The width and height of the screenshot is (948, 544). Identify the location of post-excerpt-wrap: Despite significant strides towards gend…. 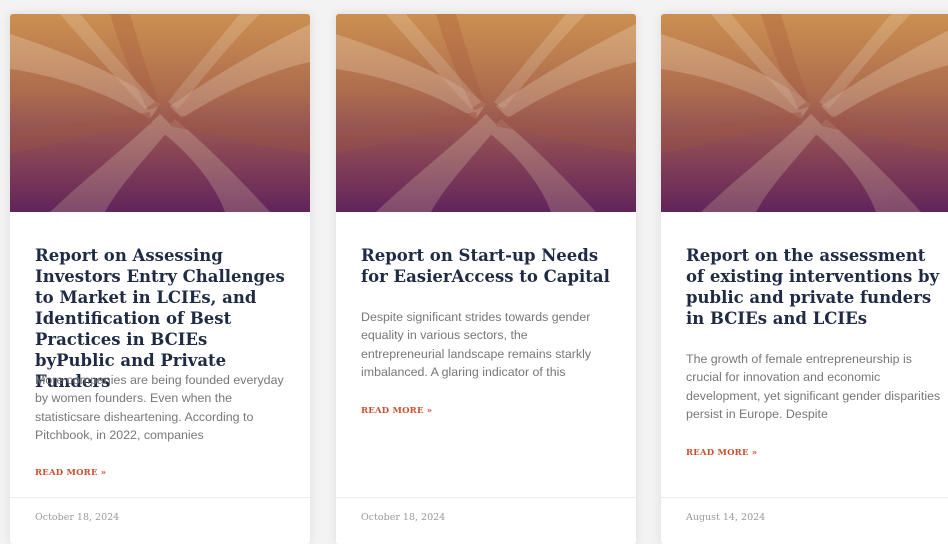
(487, 344).